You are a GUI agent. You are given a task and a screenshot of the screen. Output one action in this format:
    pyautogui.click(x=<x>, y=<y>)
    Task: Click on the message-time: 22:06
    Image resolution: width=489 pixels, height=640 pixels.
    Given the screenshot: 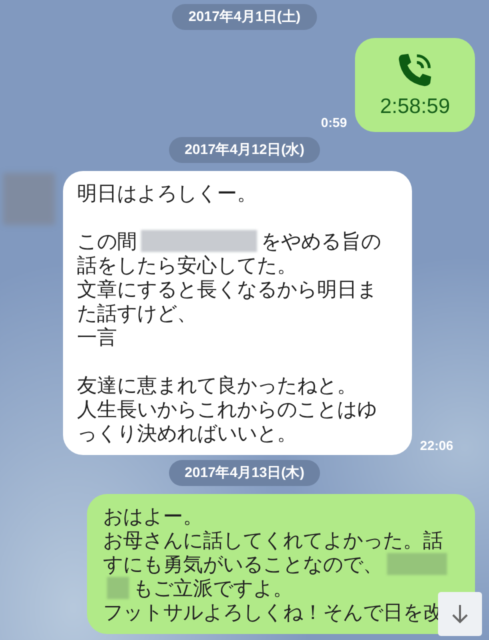 What is the action you would take?
    pyautogui.click(x=437, y=445)
    